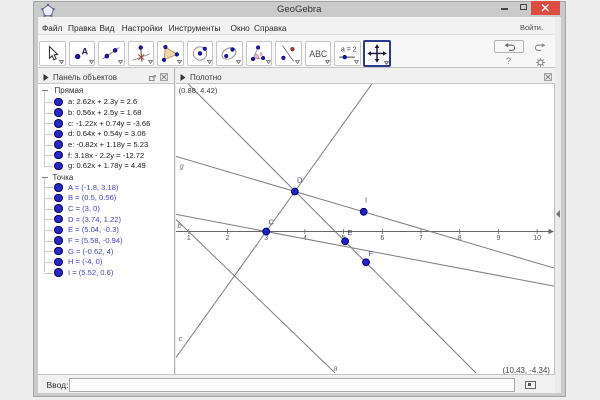 This screenshot has height=400, width=600. Describe the element at coordinates (382, 238) in the screenshot. I see `svg-text: 6` at that location.